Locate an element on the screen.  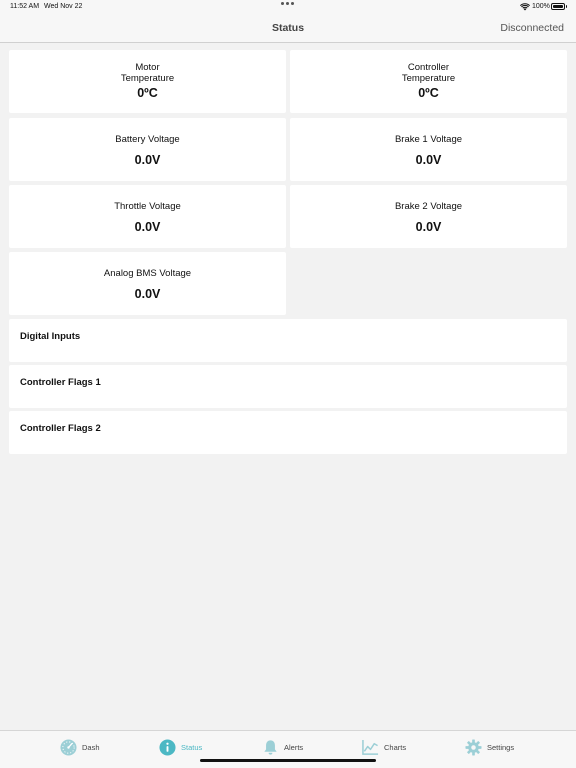
brake-2-voltage-card: Brake 2 Voltage 0.0V is located at coordinates (428, 216).